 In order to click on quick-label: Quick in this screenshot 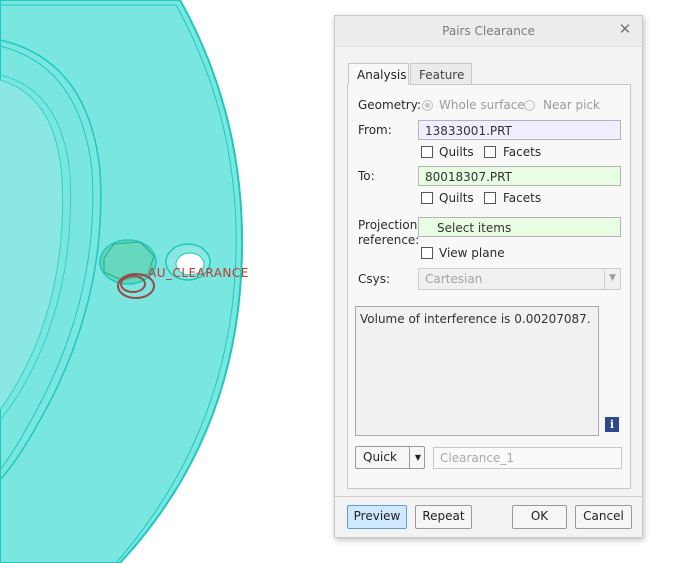, I will do `click(380, 457)`.